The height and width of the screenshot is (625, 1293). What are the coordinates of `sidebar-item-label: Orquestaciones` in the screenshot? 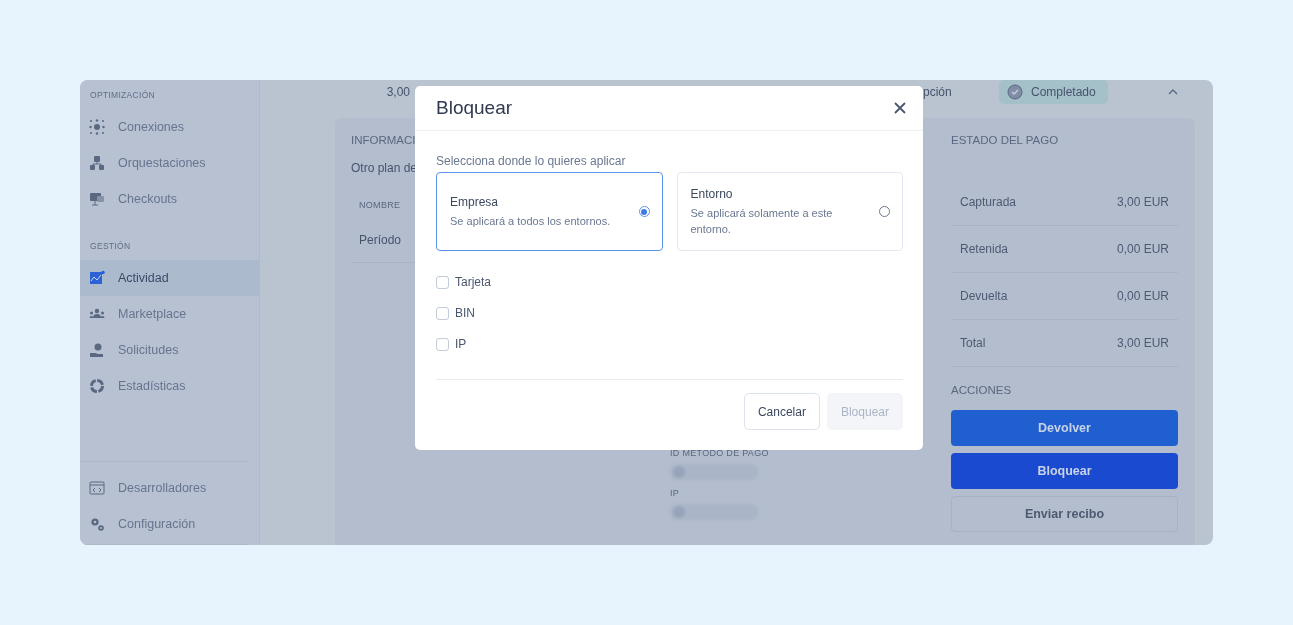 It's located at (162, 163).